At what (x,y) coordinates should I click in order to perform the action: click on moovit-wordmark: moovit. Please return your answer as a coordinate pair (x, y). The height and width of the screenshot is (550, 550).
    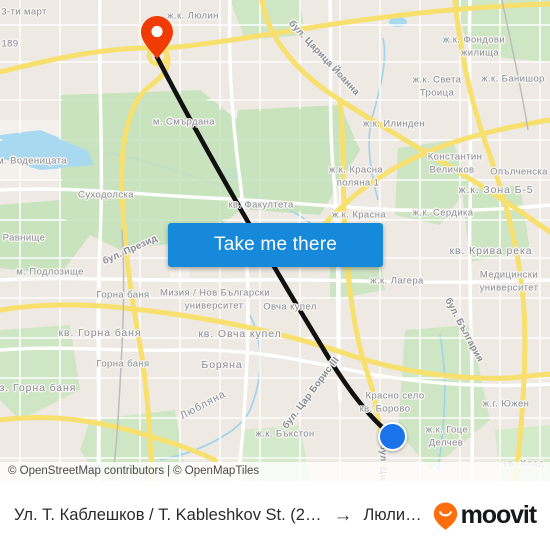
    Looking at the image, I should click on (498, 515).